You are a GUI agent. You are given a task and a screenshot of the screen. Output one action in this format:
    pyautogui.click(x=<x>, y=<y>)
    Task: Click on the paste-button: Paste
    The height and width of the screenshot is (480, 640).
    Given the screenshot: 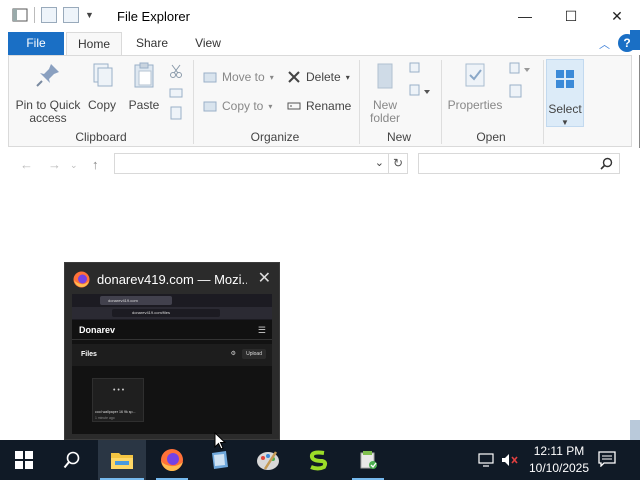 What is the action you would take?
    pyautogui.click(x=144, y=86)
    